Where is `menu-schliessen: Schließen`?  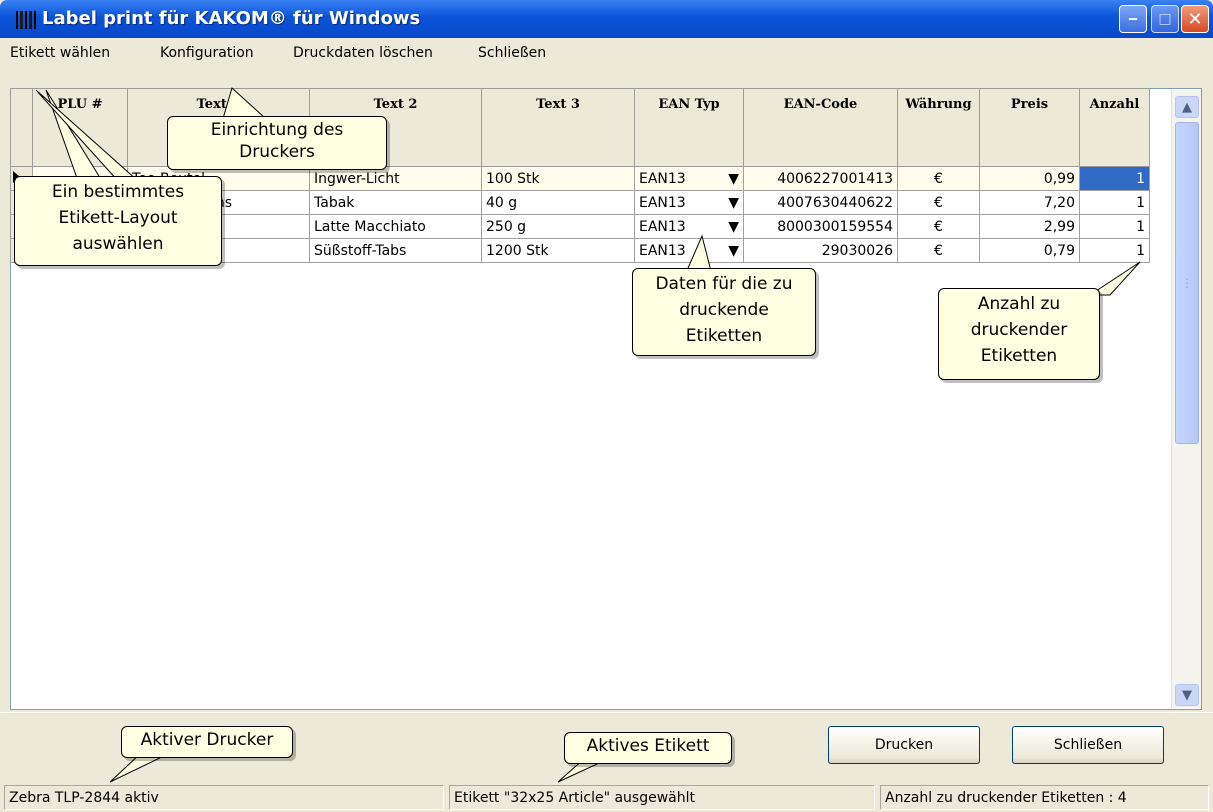
menu-schliessen: Schließen is located at coordinates (512, 53).